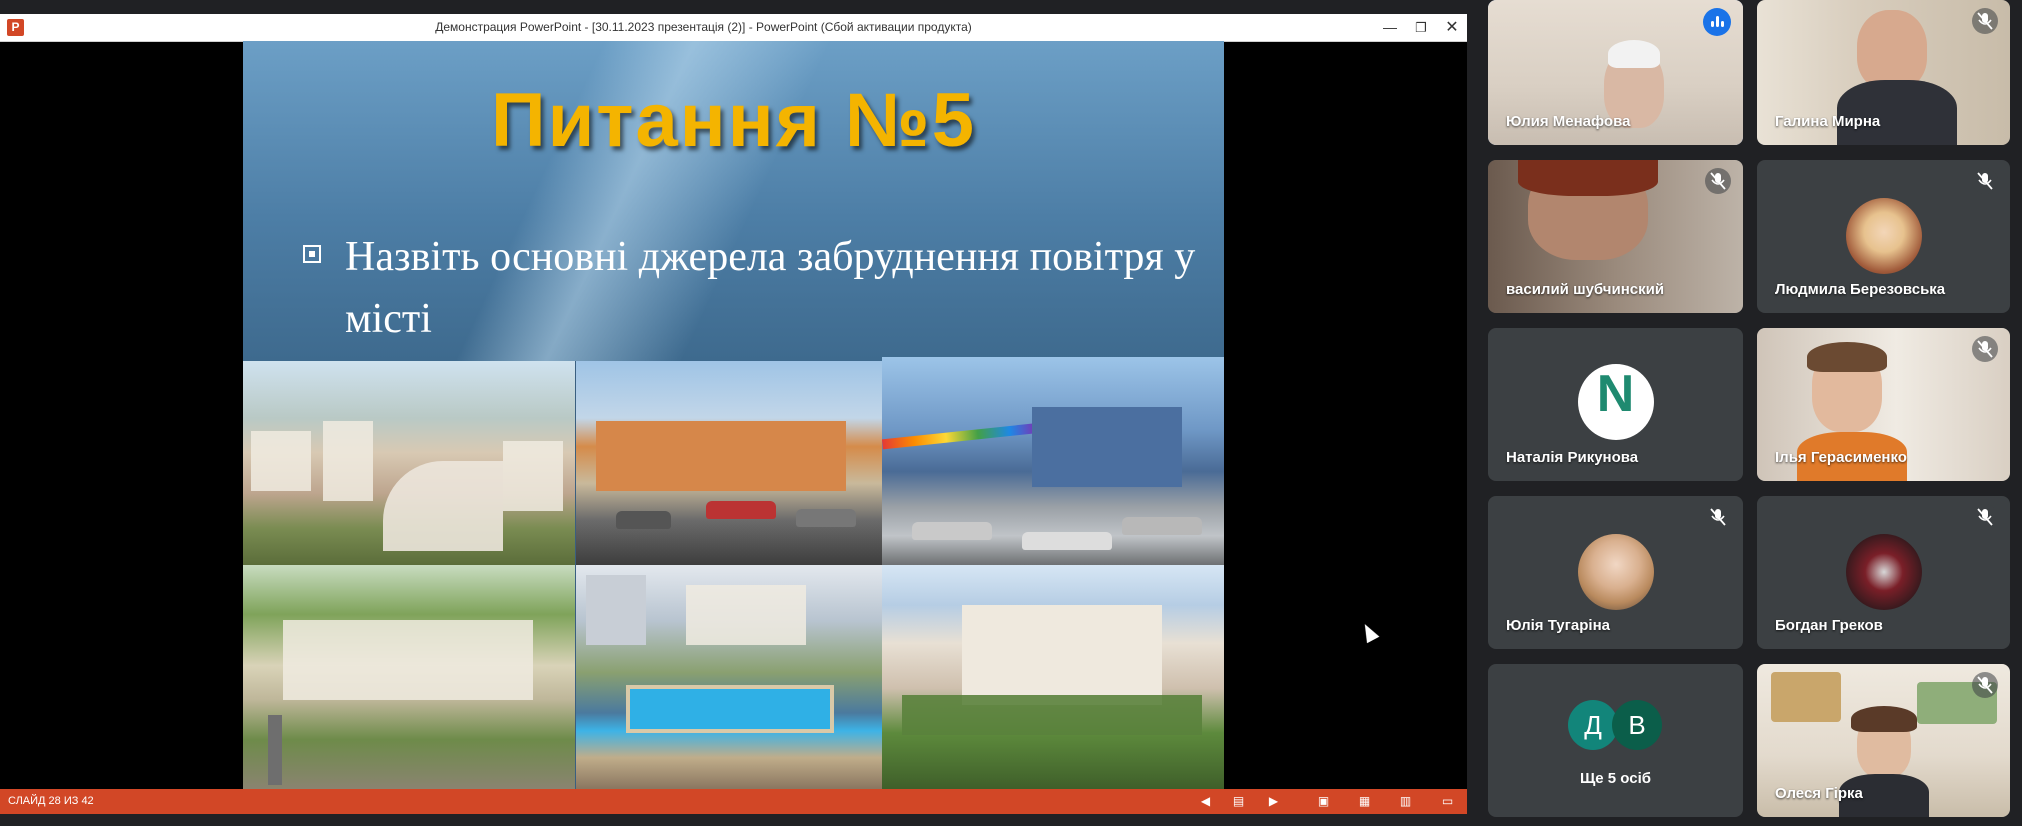  Describe the element at coordinates (1572, 457) in the screenshot. I see `participant-name: Наталія Рикунова` at that location.